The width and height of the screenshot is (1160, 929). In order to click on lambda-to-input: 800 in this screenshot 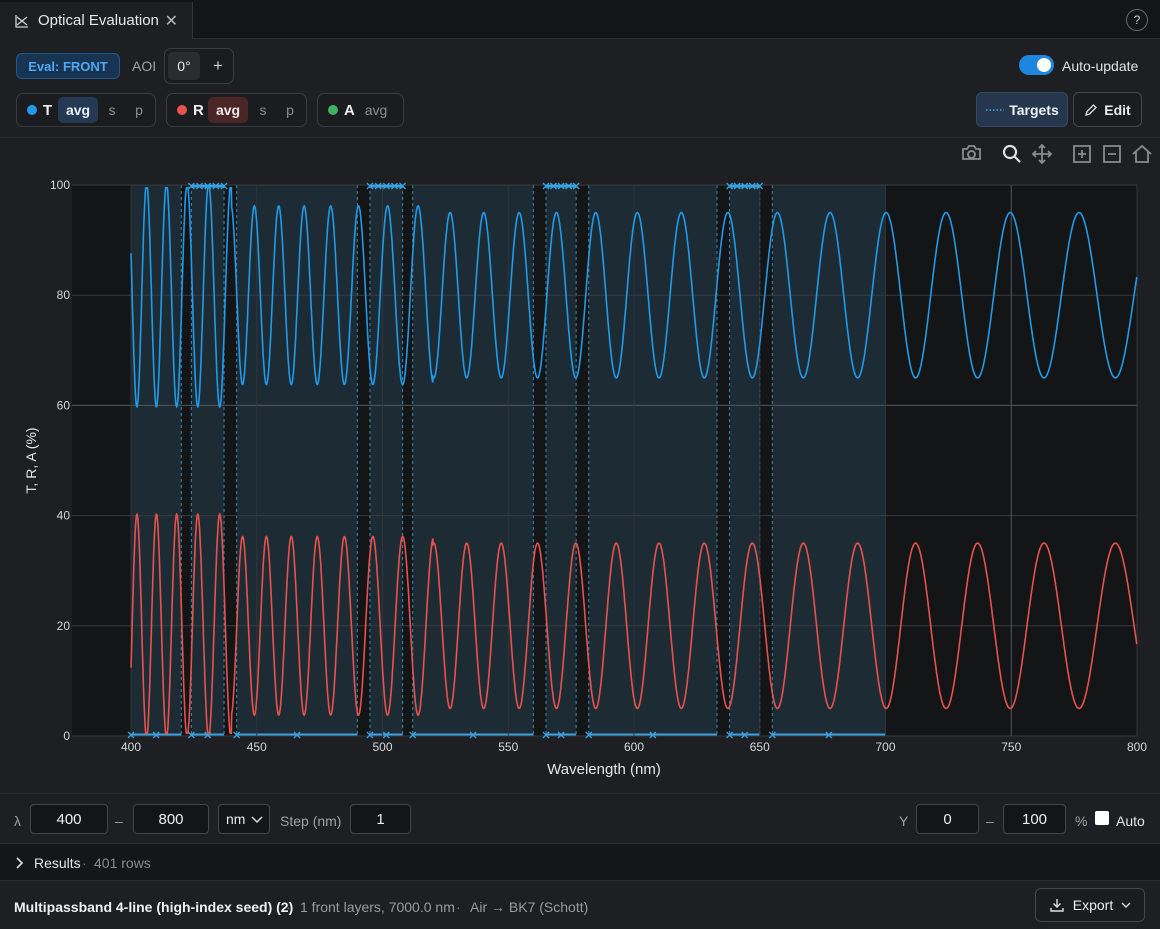, I will do `click(171, 819)`.